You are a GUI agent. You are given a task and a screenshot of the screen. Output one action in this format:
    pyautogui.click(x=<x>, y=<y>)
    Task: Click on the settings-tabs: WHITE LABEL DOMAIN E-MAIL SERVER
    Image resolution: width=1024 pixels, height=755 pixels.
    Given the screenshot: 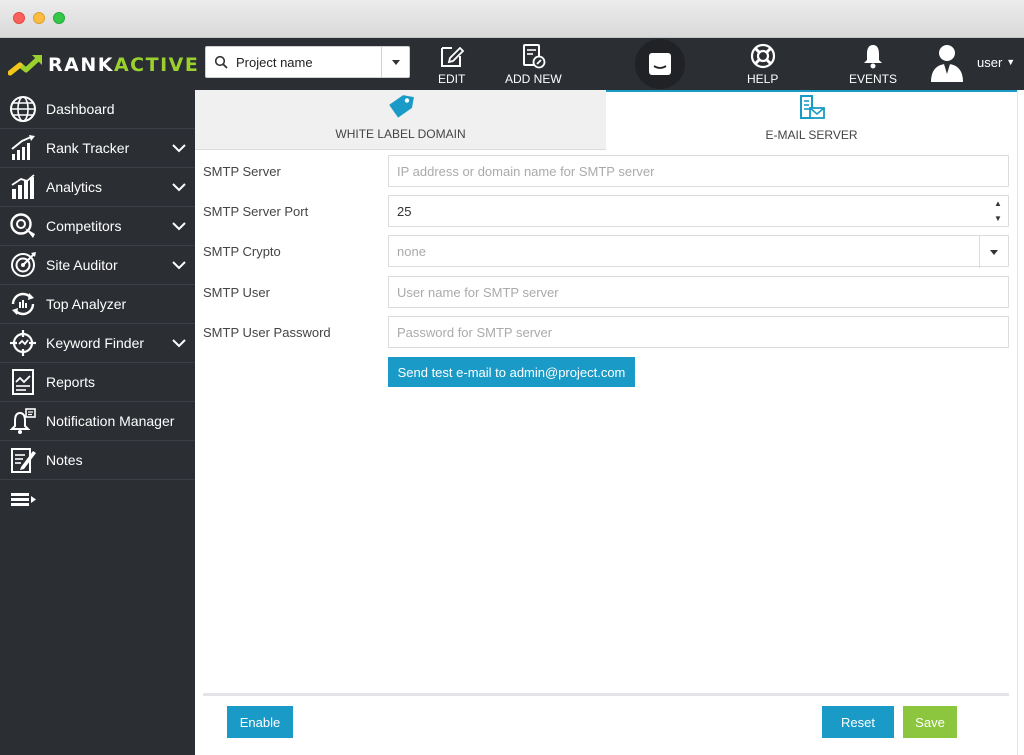 What is the action you would take?
    pyautogui.click(x=606, y=120)
    